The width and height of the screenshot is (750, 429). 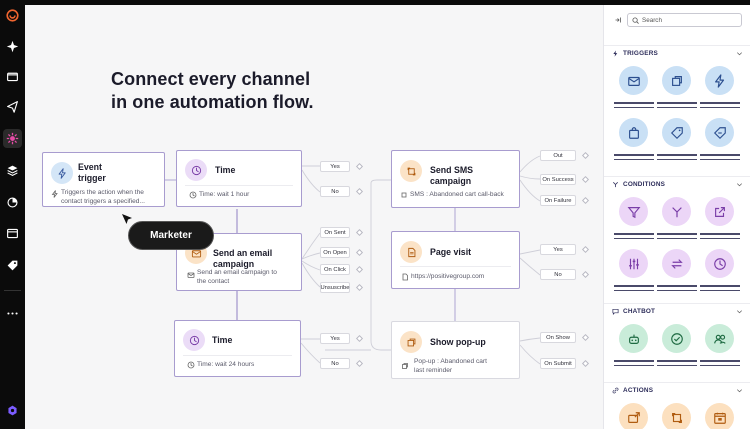 I want to click on layers-icon, so click(x=12, y=170).